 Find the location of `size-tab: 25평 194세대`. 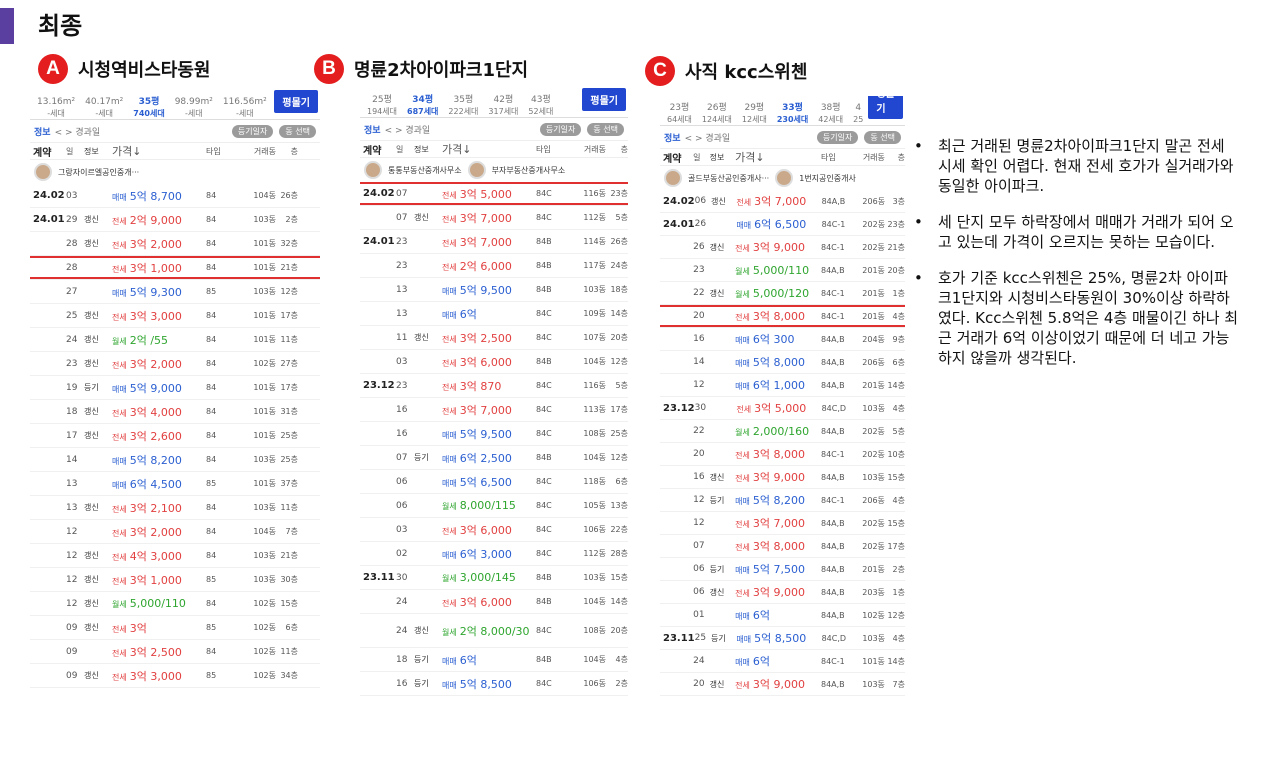

size-tab: 25평 194세대 is located at coordinates (382, 106).